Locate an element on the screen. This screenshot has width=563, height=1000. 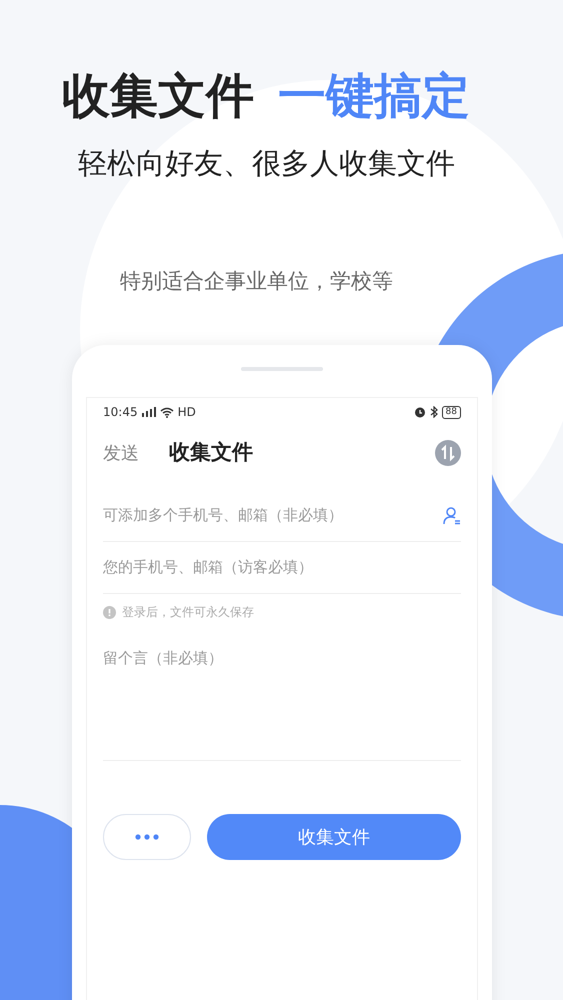
more-button is located at coordinates (147, 837).